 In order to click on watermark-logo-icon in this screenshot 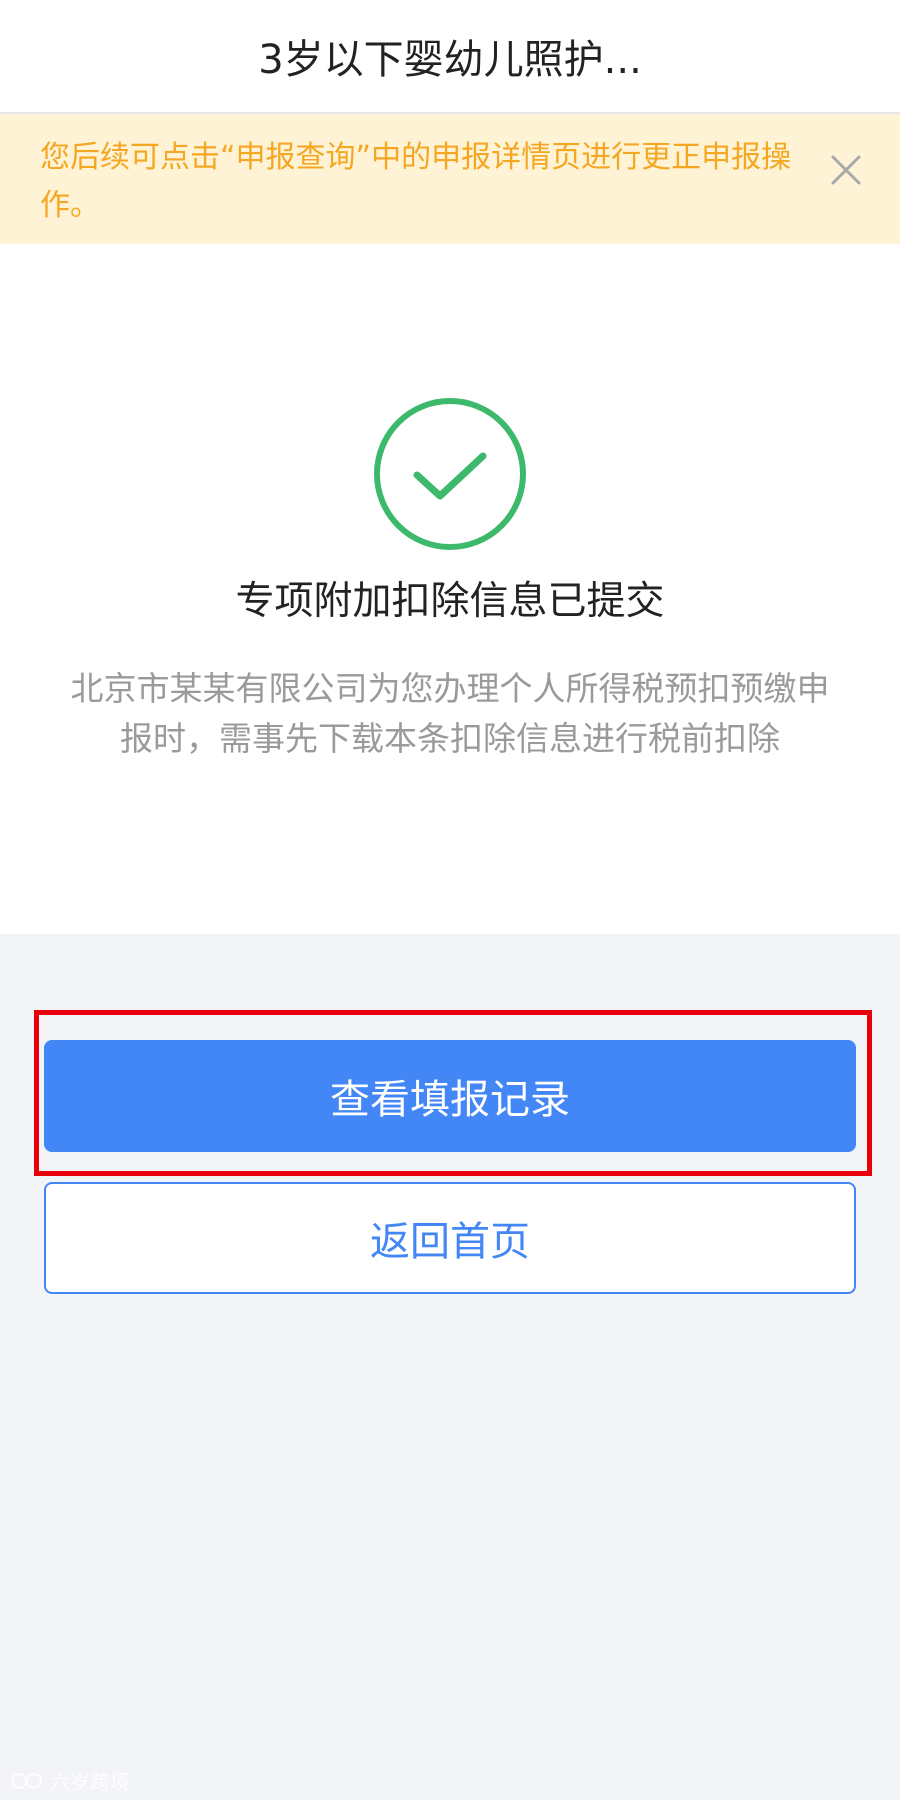, I will do `click(26, 1780)`.